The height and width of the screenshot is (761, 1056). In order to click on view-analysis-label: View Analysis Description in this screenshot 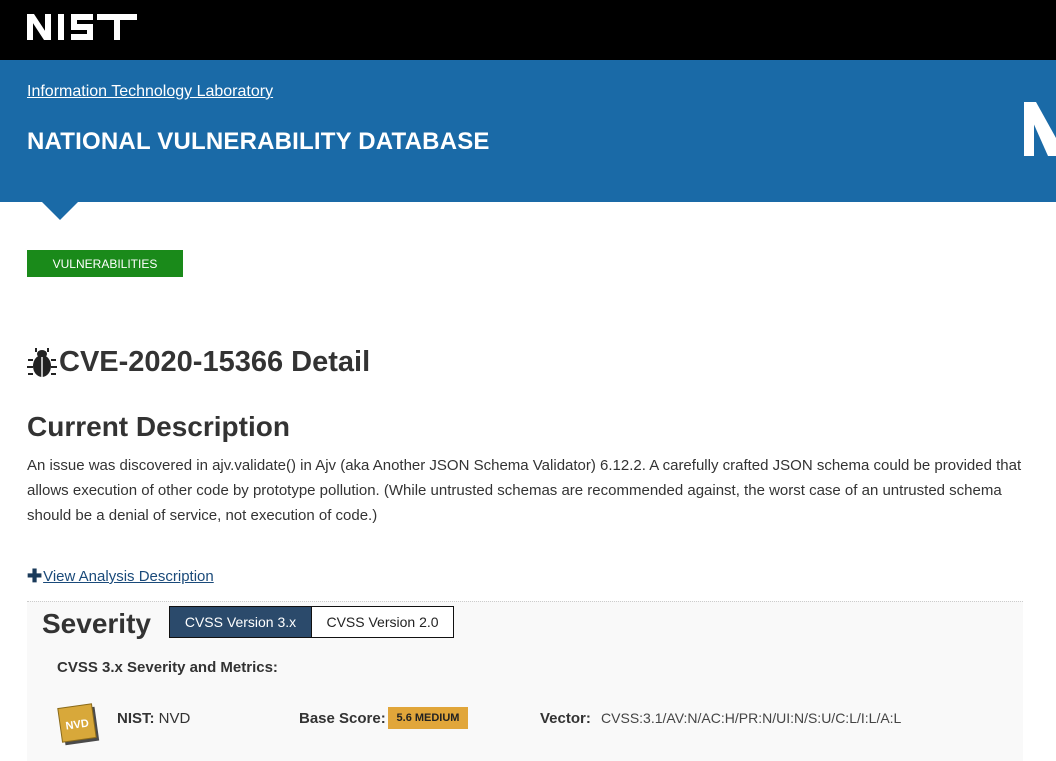, I will do `click(128, 576)`.